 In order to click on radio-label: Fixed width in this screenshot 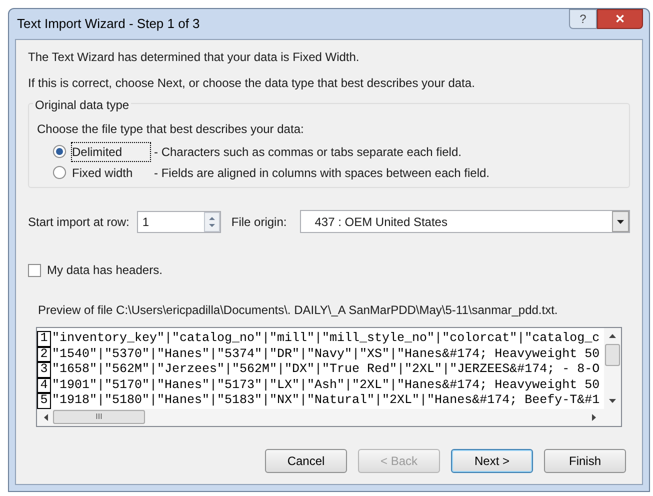, I will do `click(111, 173)`.